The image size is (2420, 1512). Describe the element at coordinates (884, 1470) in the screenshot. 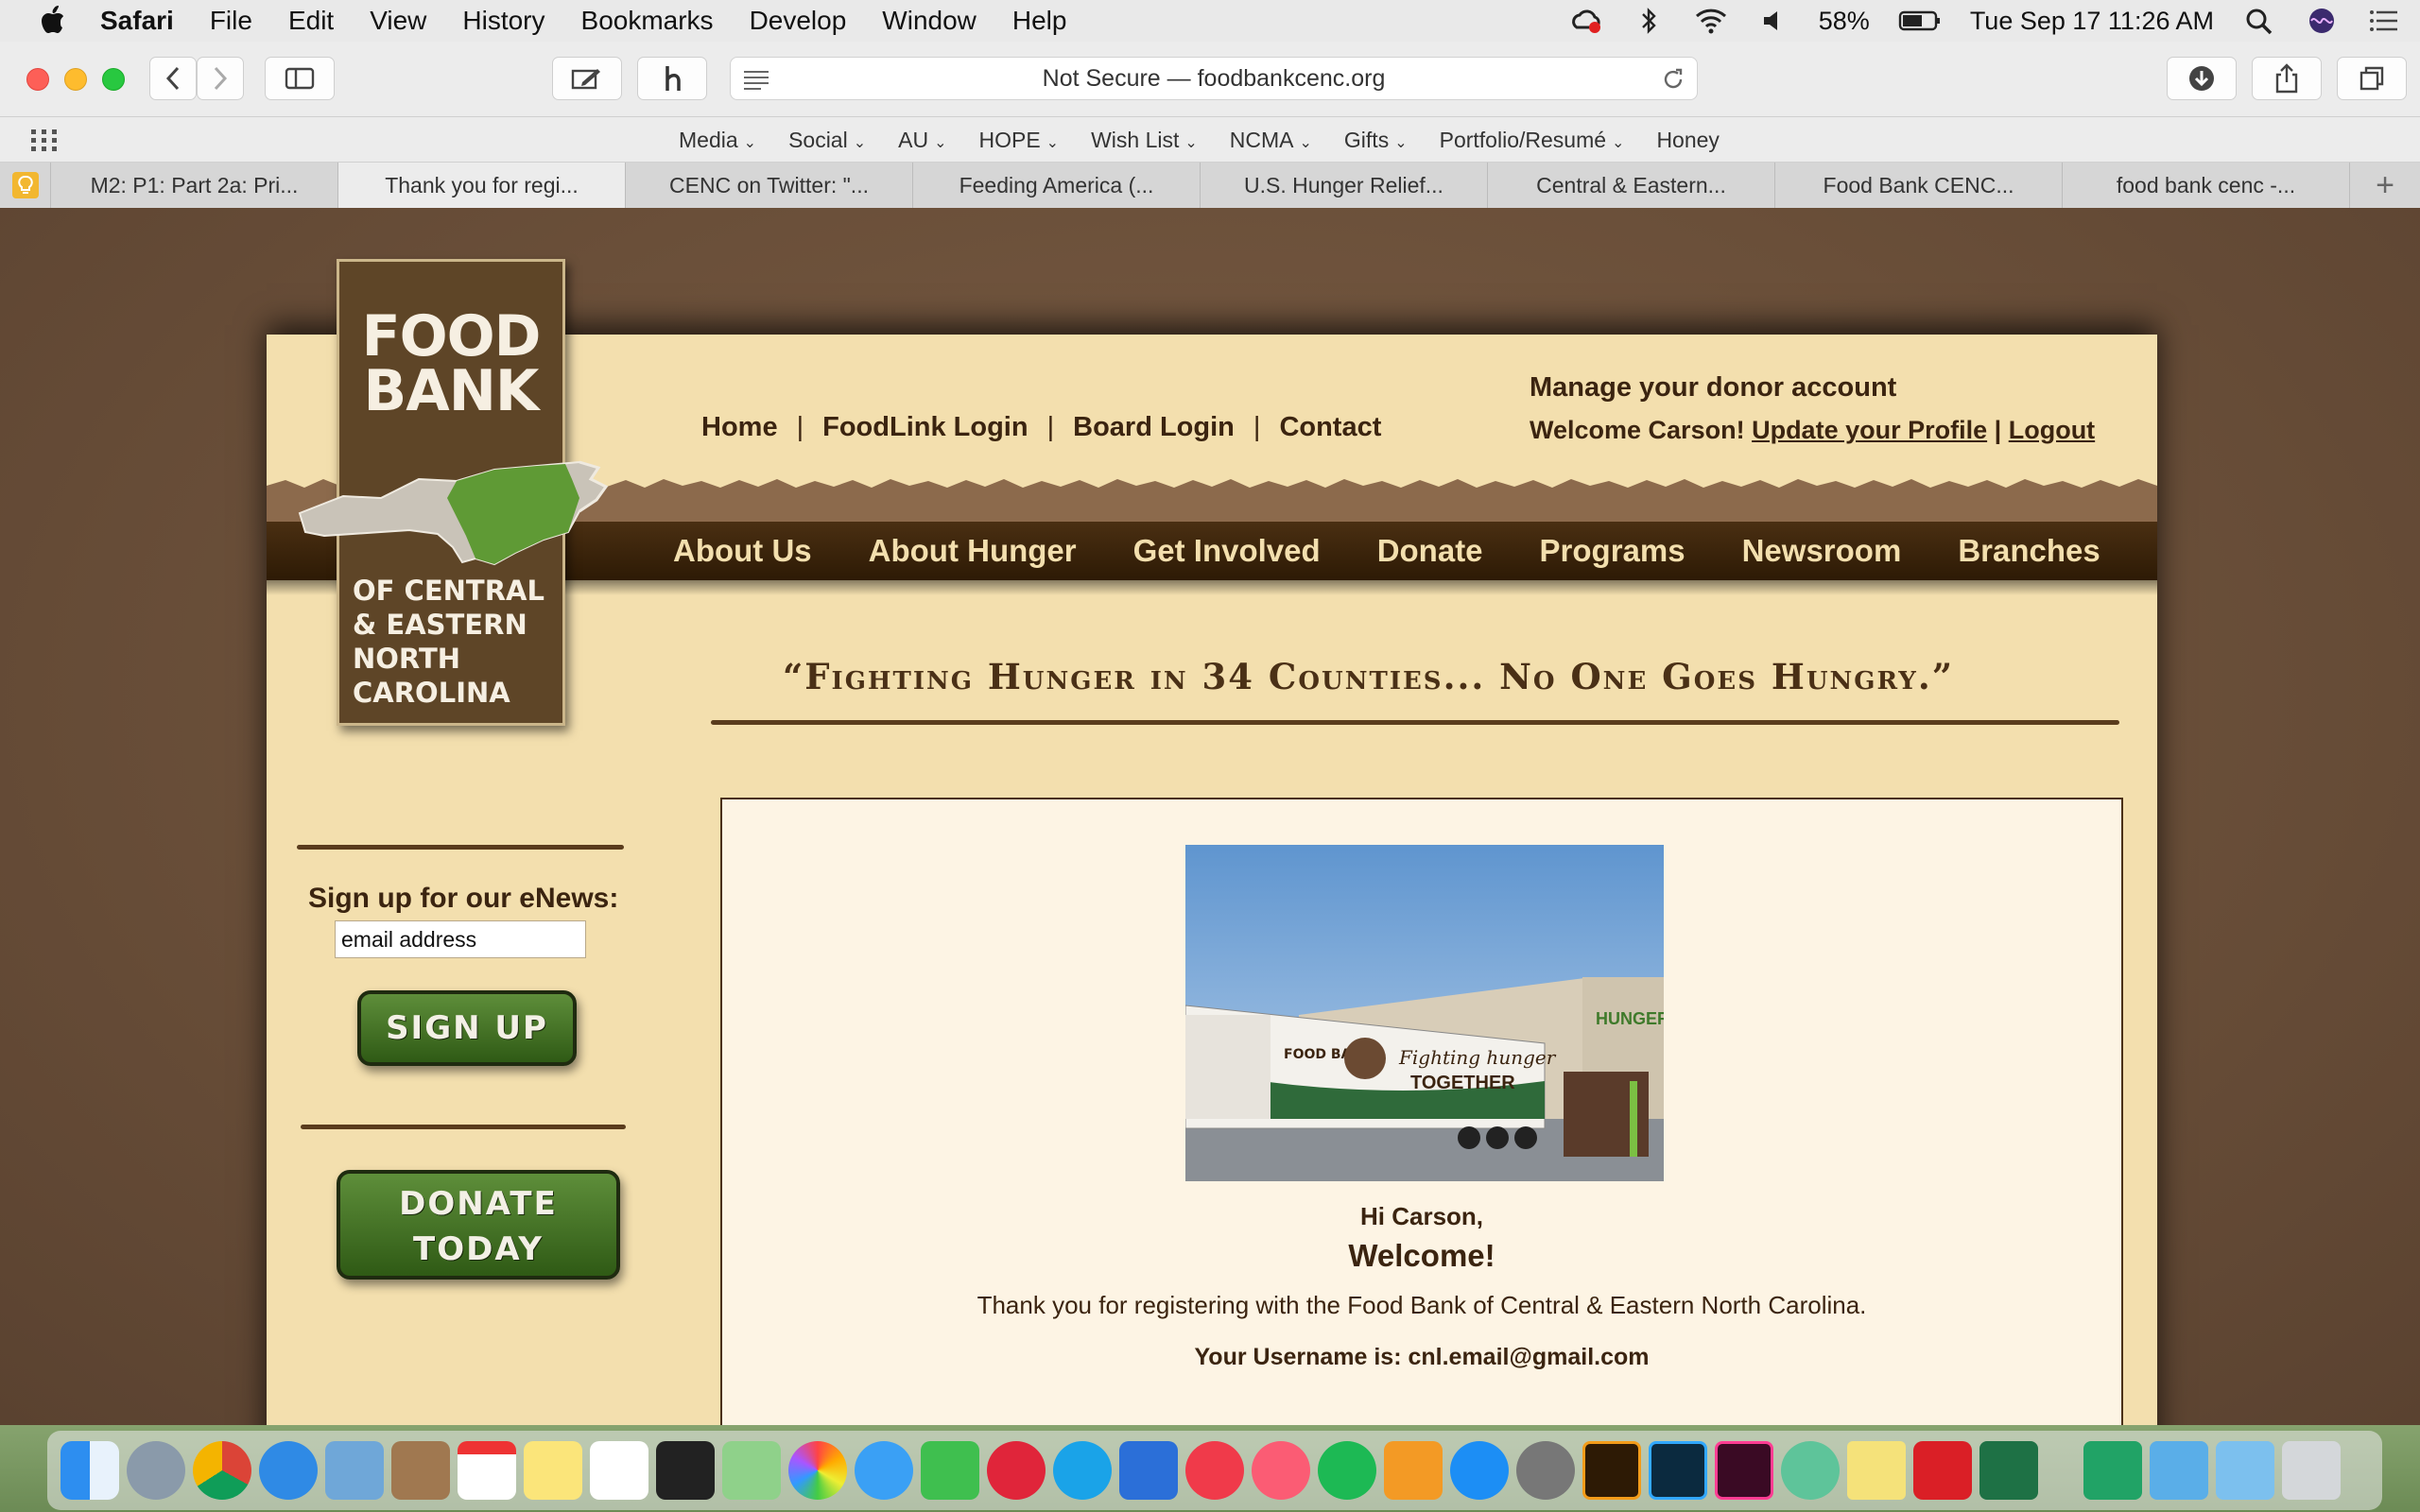

I see `messages-icon` at that location.